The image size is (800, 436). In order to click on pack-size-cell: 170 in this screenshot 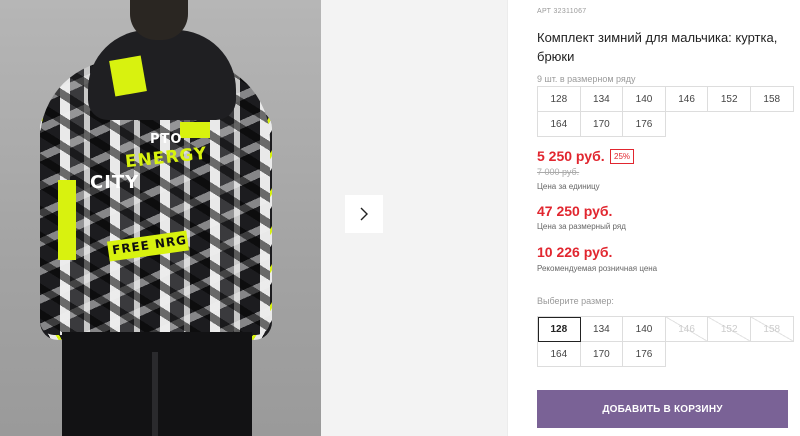, I will do `click(602, 124)`.